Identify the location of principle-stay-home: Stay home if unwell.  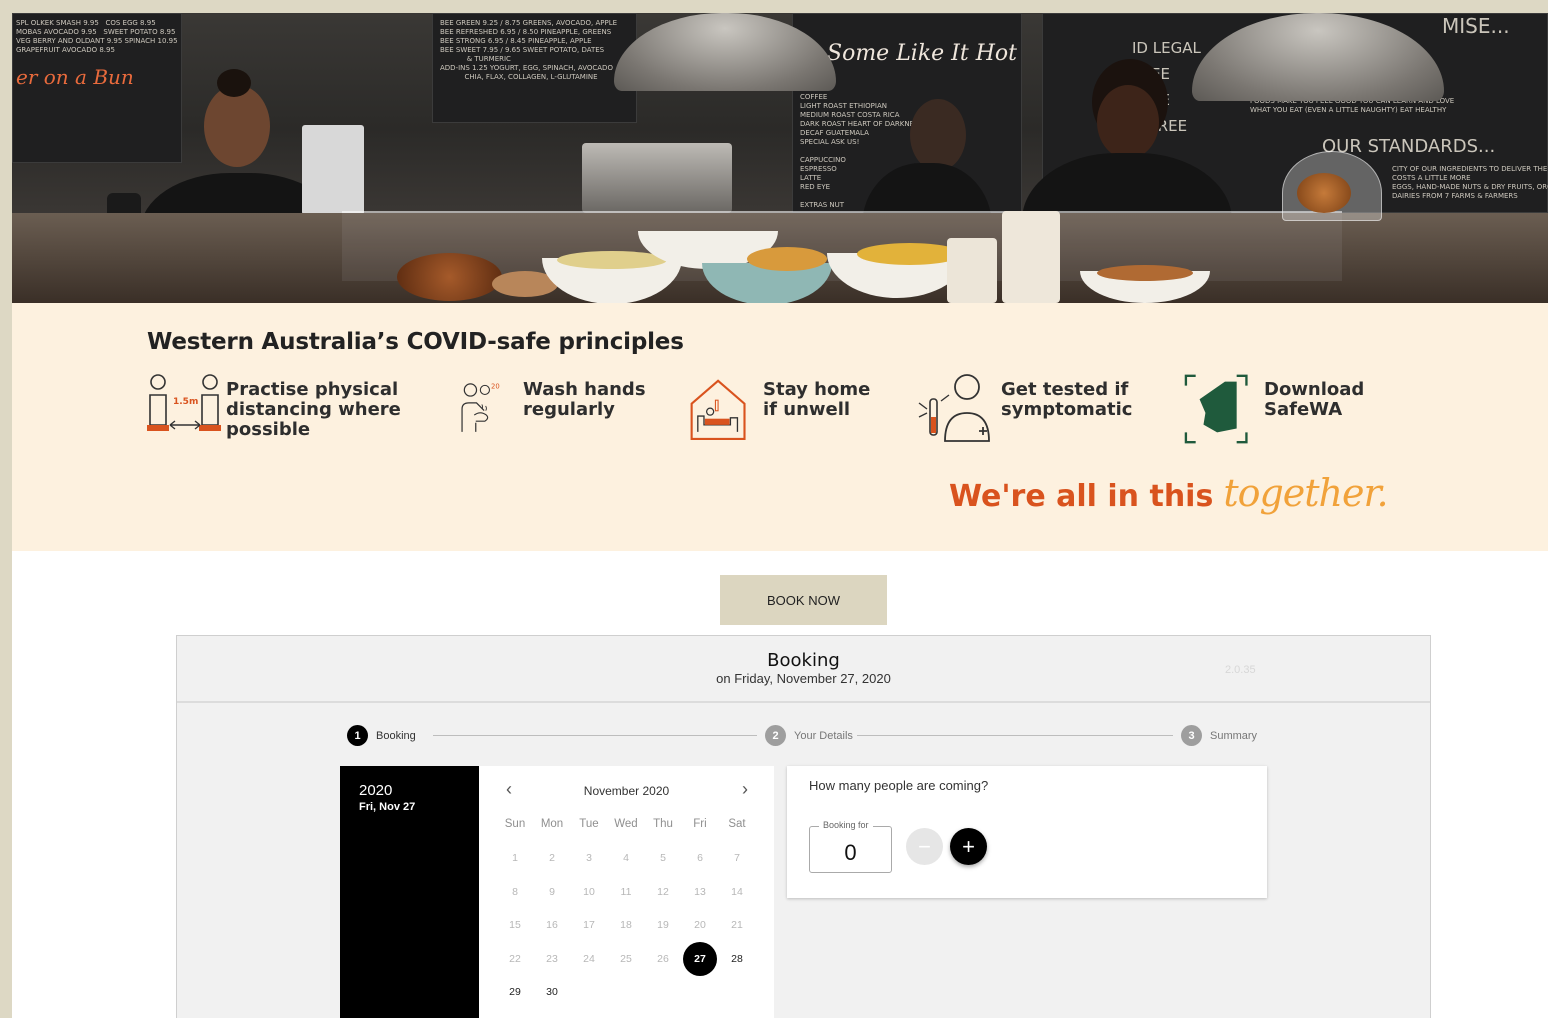
(779, 409).